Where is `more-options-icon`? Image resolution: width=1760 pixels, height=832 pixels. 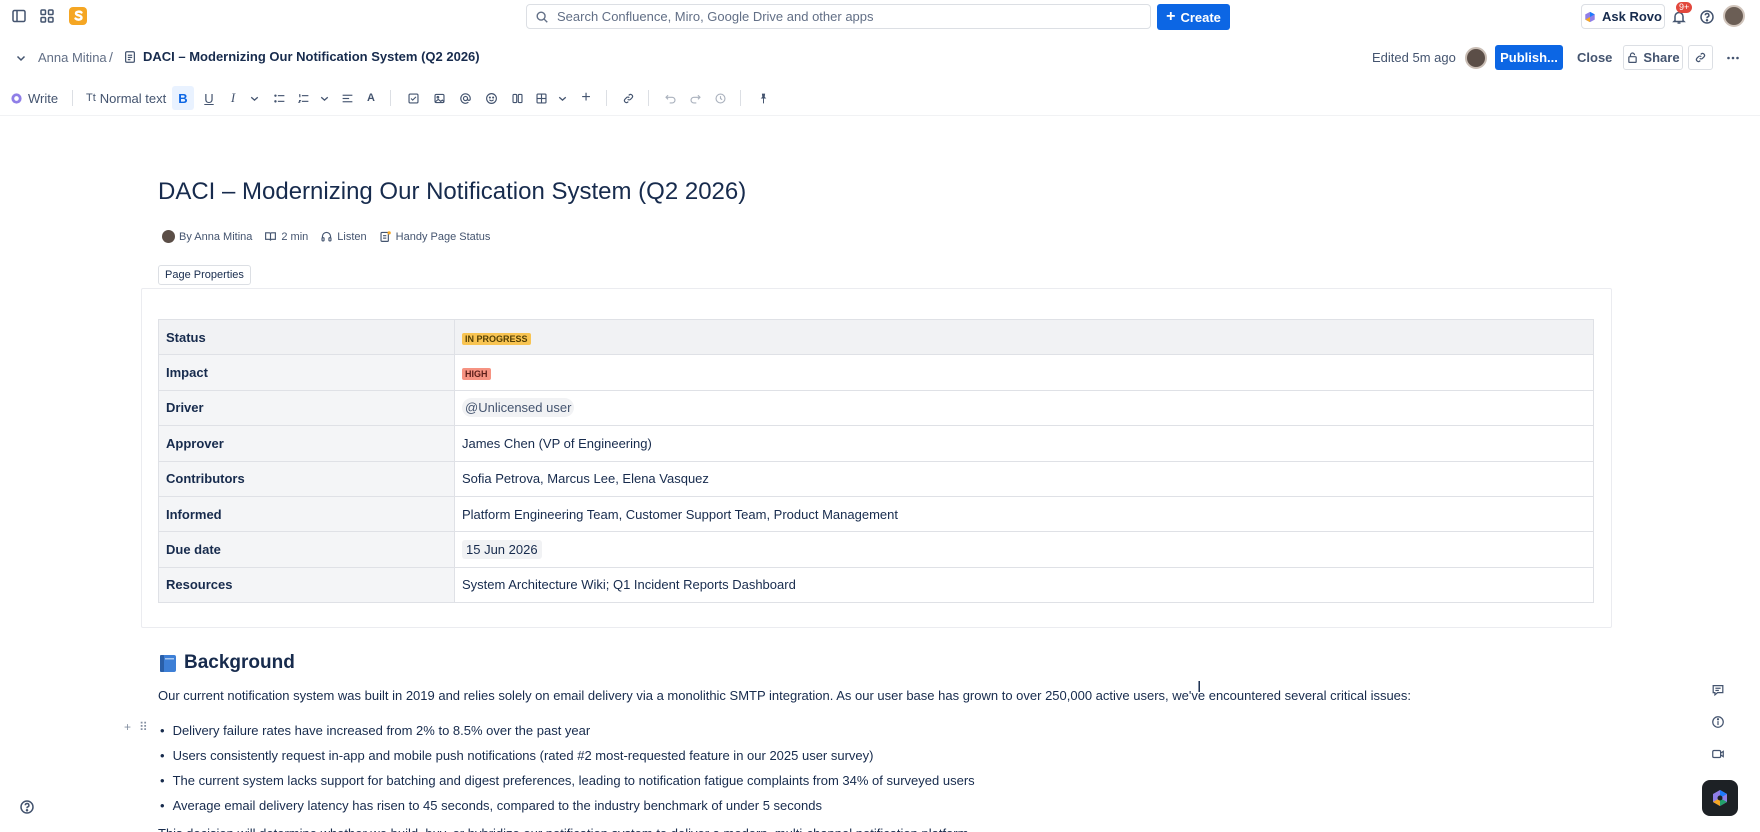
more-options-icon is located at coordinates (1733, 58).